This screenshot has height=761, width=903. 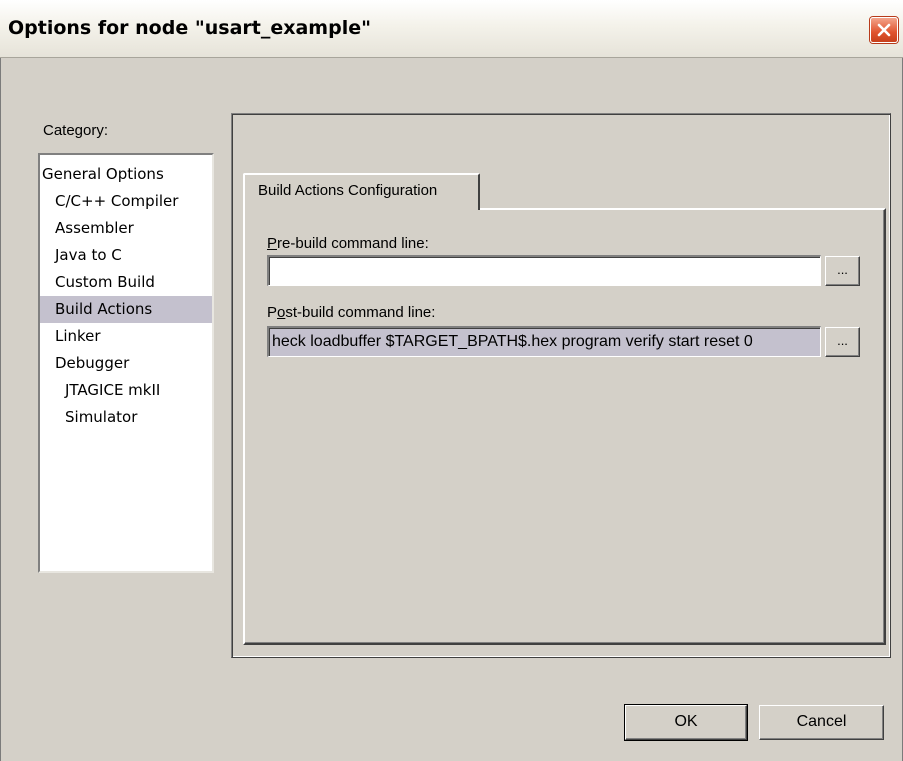 I want to click on category-item-jtagice-mkii: JTAGICE mkII, so click(x=126, y=390).